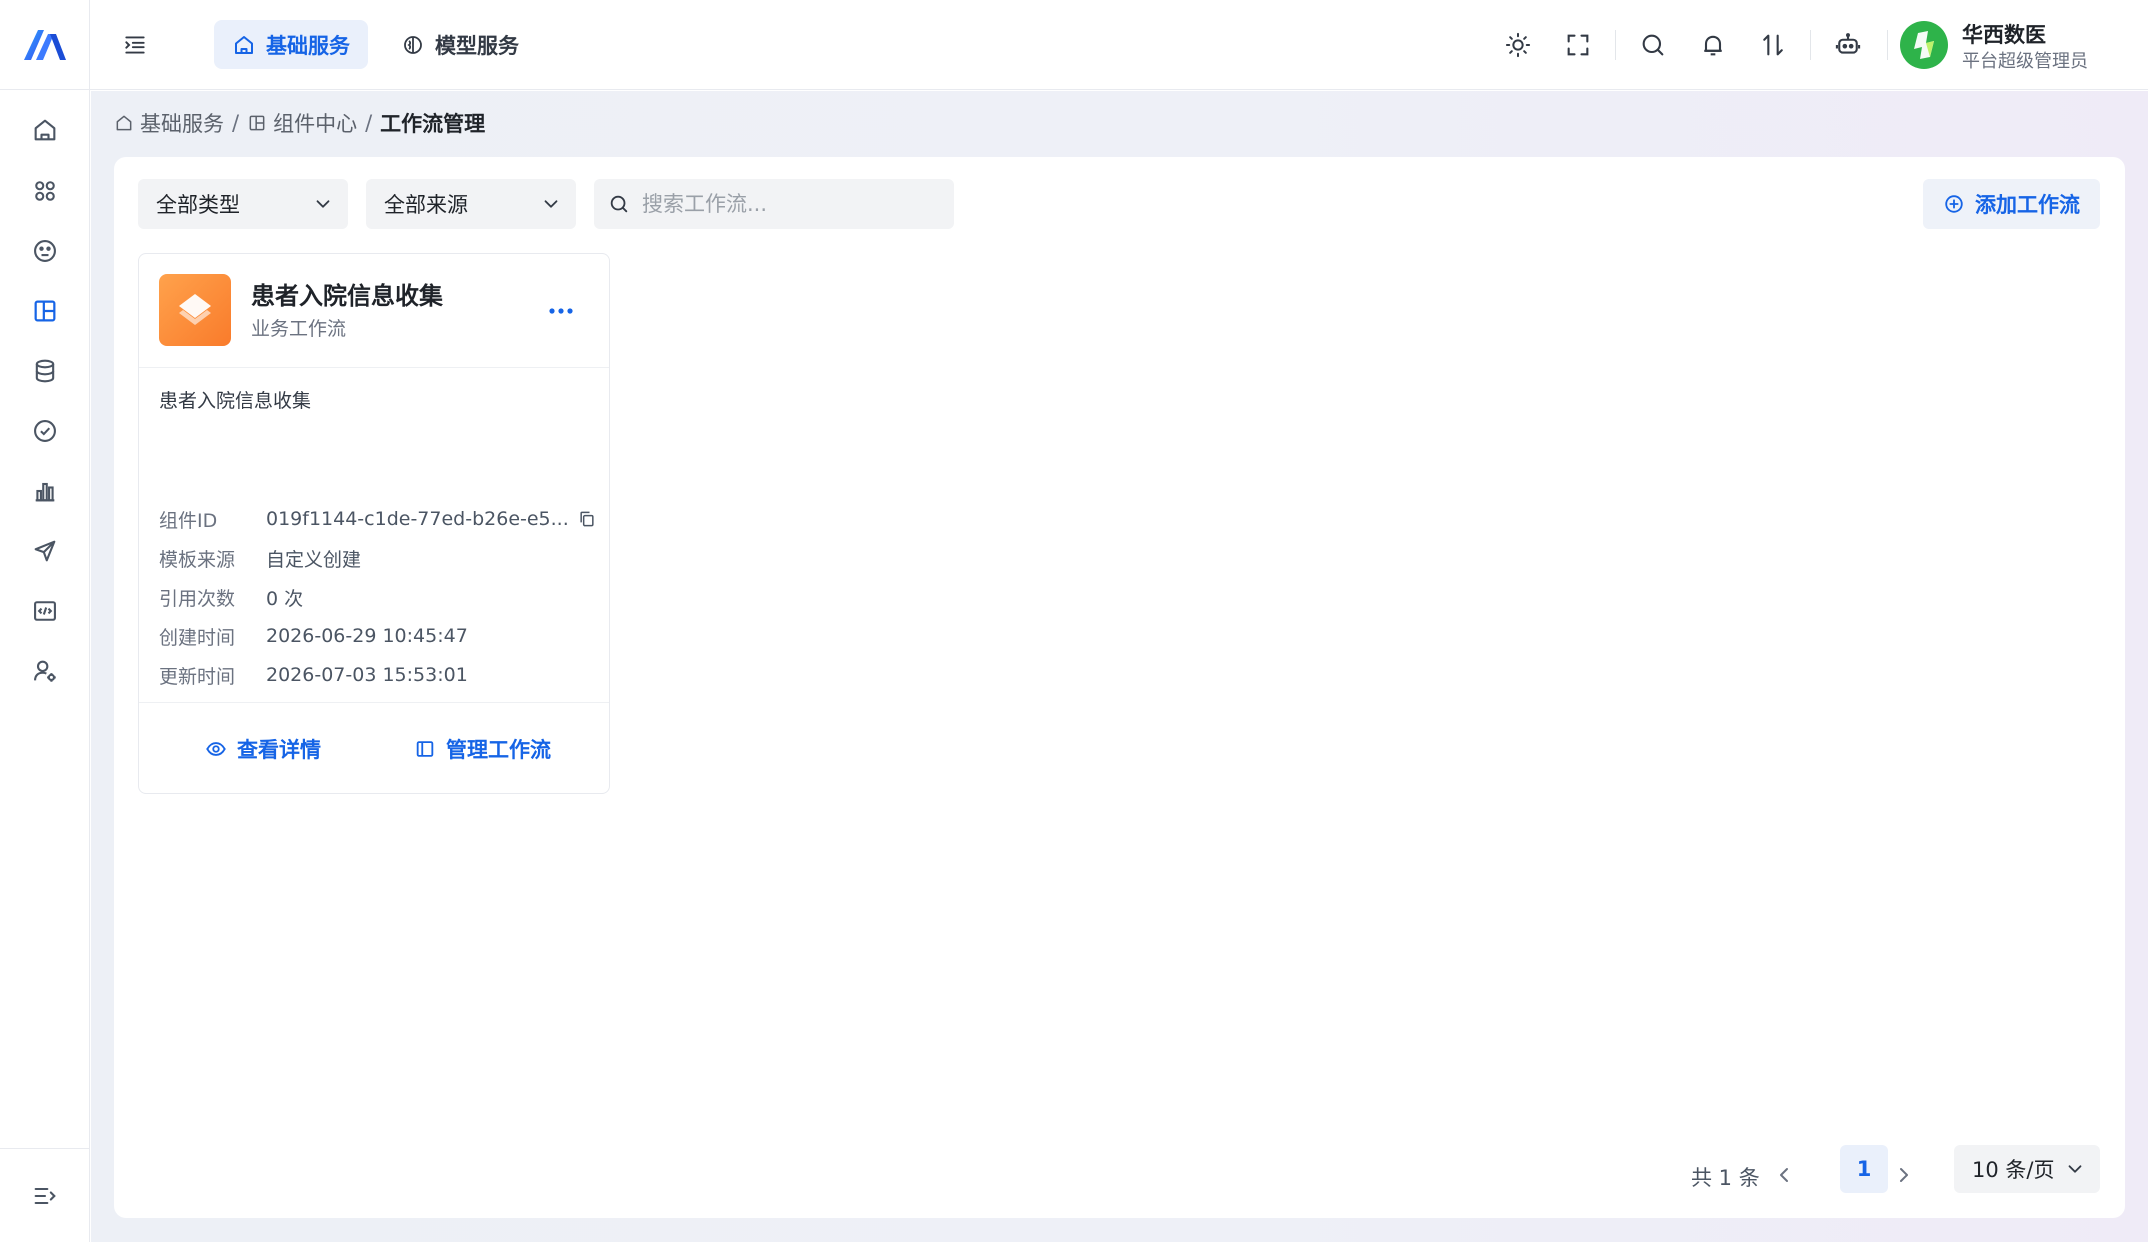 The height and width of the screenshot is (1242, 2148). I want to click on sidebar-item-apps, so click(45, 191).